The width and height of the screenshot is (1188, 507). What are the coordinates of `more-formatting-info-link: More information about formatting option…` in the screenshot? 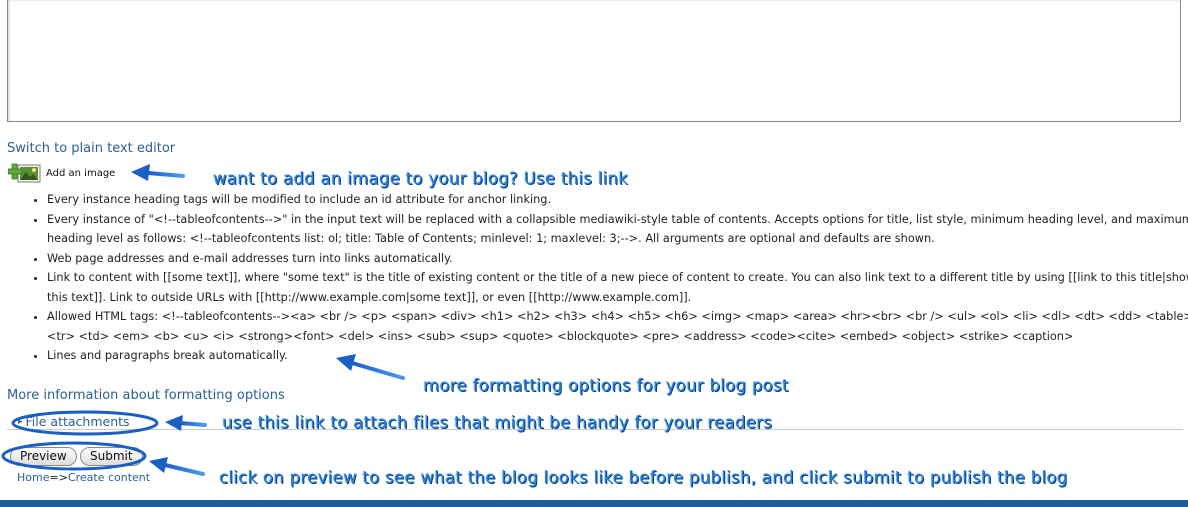 It's located at (146, 395).